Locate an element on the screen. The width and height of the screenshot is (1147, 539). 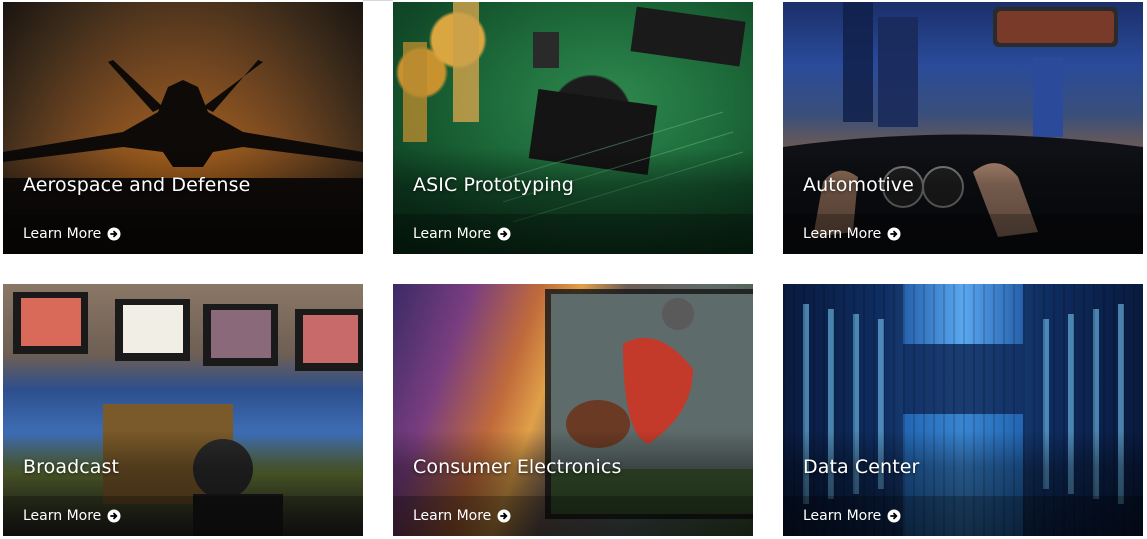
tile-title: ASIC Prototyping is located at coordinates (493, 185).